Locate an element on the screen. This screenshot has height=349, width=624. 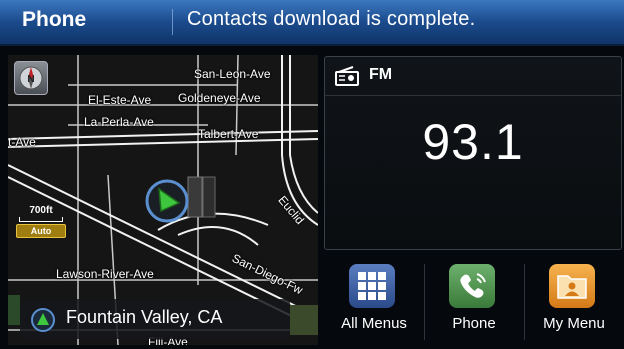
street-label: Talbert-Ave is located at coordinates (228, 134).